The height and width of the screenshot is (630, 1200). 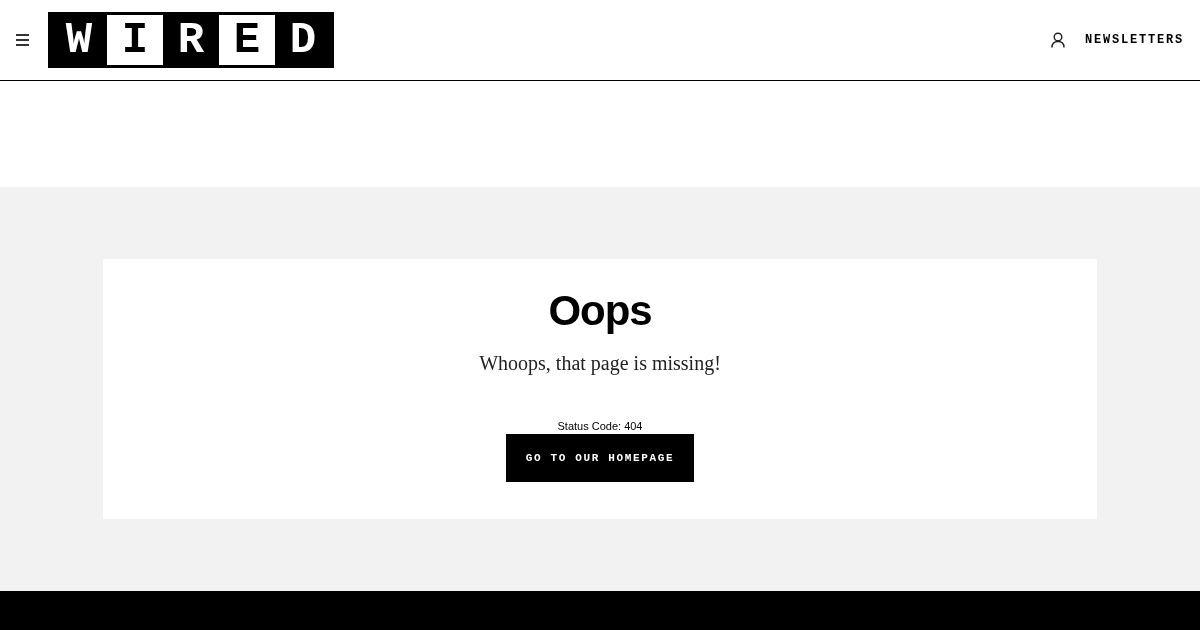 What do you see at coordinates (1134, 40) in the screenshot?
I see `newsletters-link: NEWSLETTERS` at bounding box center [1134, 40].